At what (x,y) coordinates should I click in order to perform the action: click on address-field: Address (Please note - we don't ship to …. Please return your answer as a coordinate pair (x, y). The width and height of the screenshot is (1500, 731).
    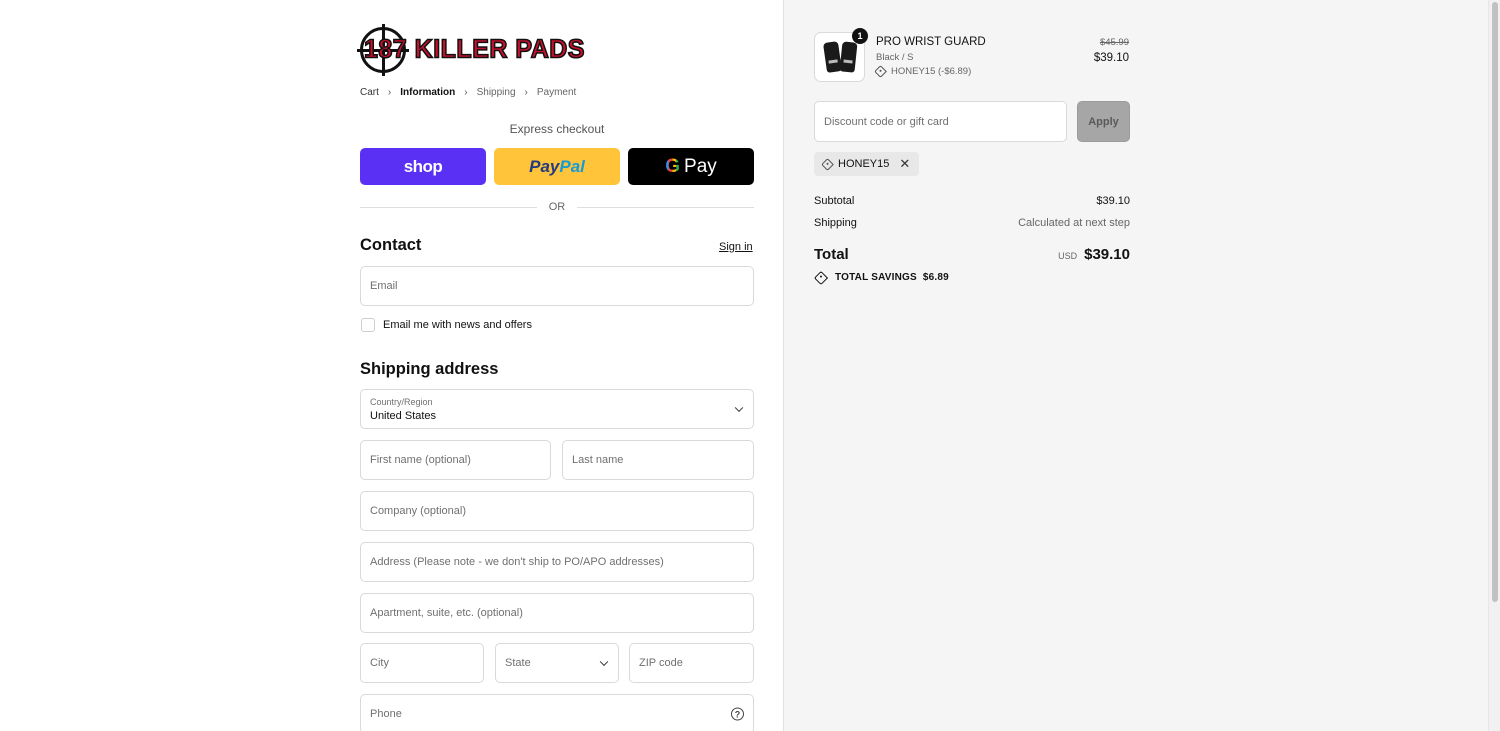
    Looking at the image, I should click on (557, 562).